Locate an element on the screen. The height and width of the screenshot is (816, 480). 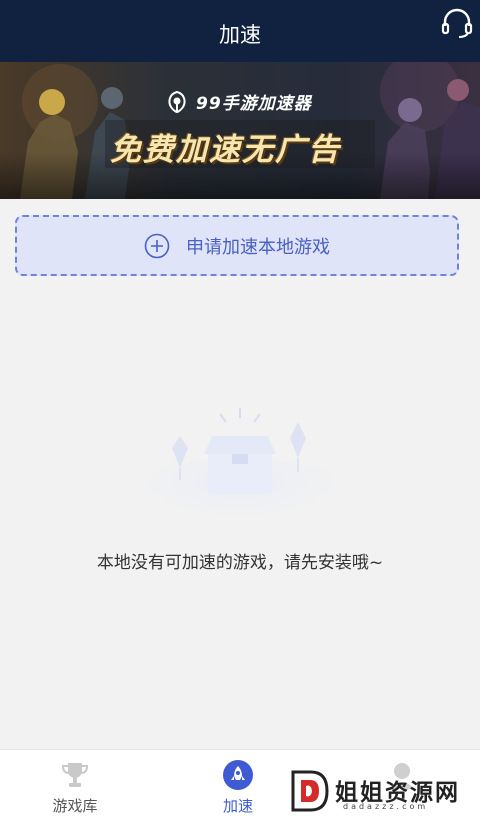
empty-state-message: 本地没有可加速的游戏，请先安装哦~ is located at coordinates (240, 563).